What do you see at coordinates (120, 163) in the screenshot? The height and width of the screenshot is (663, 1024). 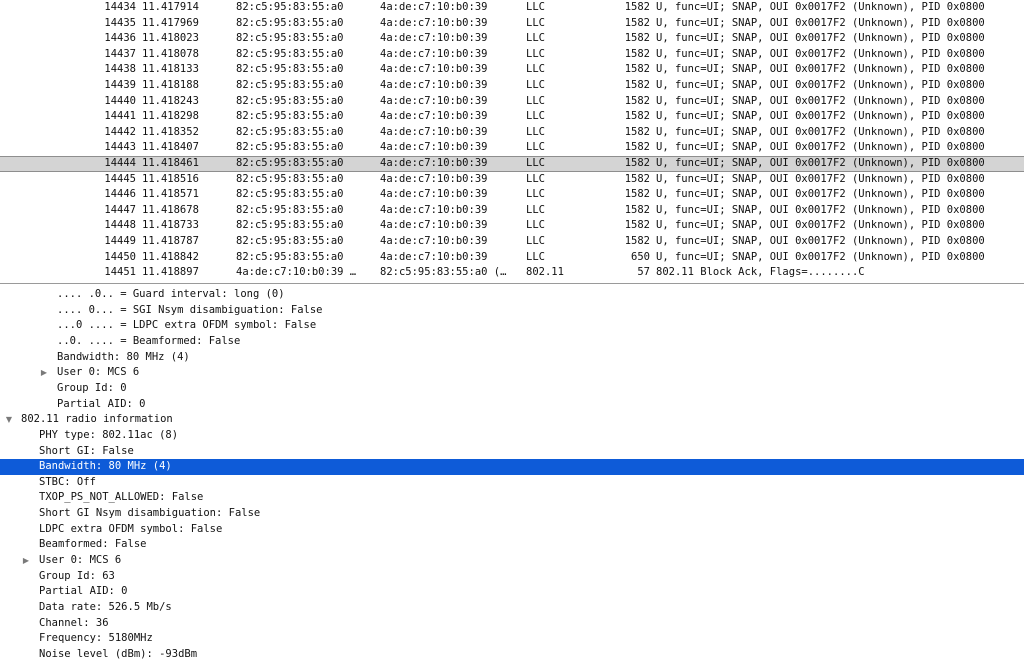 I see `packet-number: 14444` at bounding box center [120, 163].